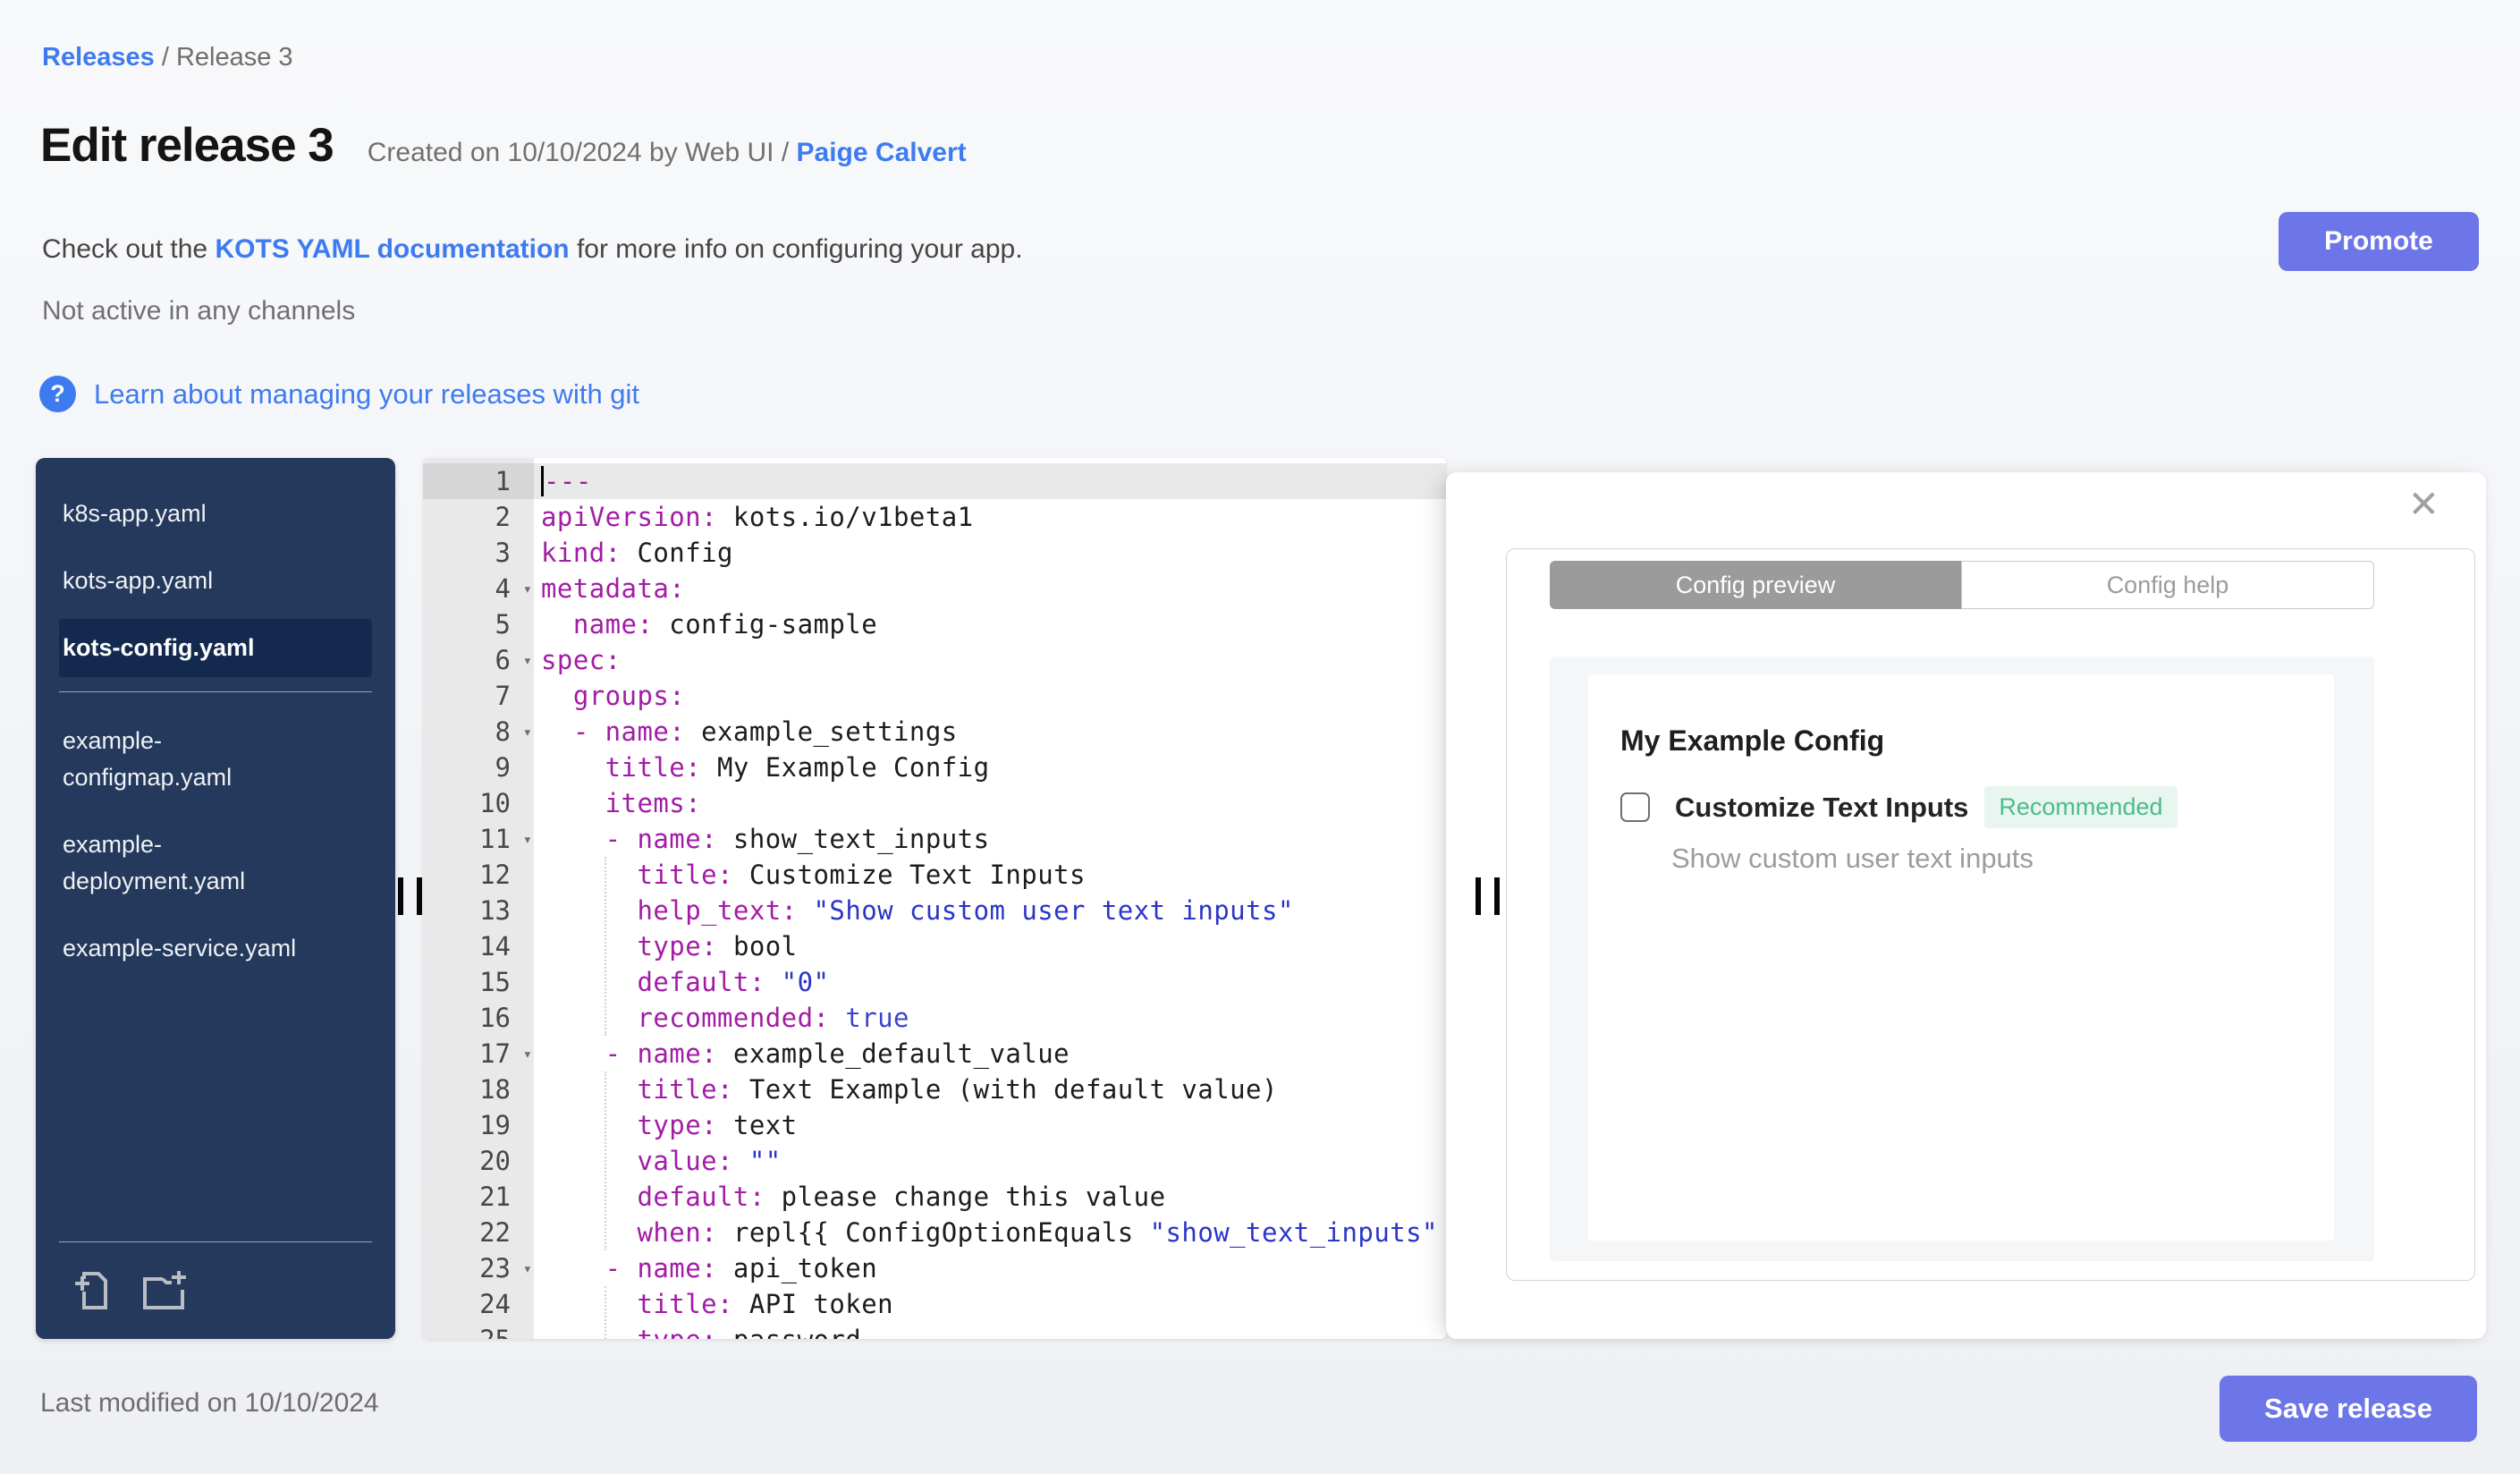 The height and width of the screenshot is (1474, 2520). I want to click on channel-status: Not active in any channels, so click(199, 311).